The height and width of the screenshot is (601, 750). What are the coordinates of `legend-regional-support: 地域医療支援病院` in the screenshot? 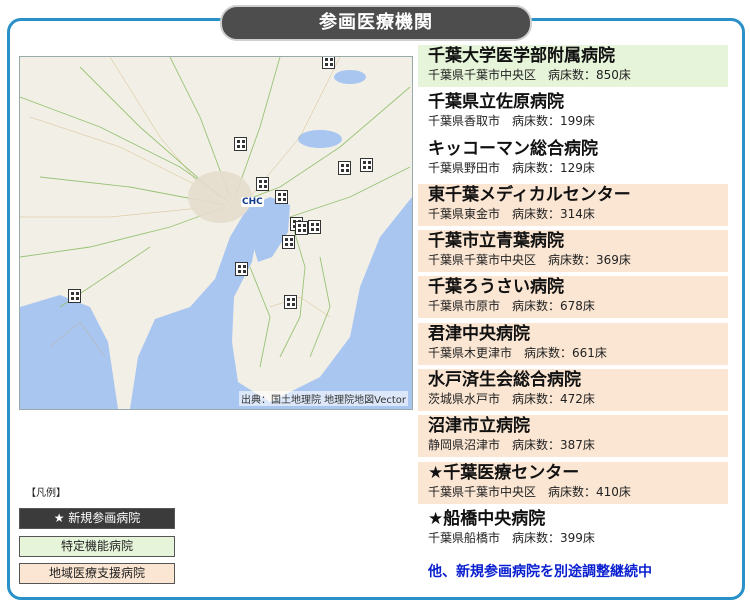 It's located at (97, 573).